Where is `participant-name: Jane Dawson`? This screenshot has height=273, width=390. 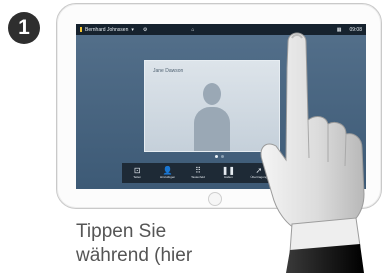 participant-name: Jane Dawson is located at coordinates (168, 71).